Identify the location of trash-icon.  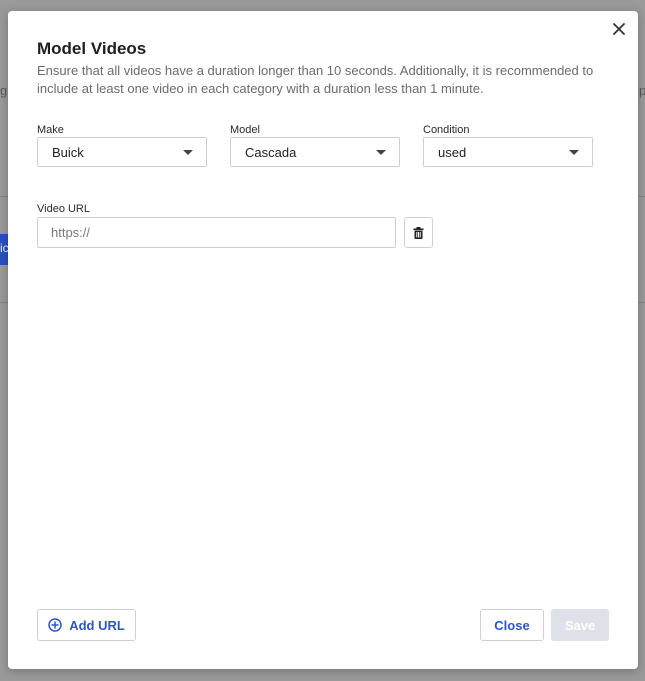
(418, 232).